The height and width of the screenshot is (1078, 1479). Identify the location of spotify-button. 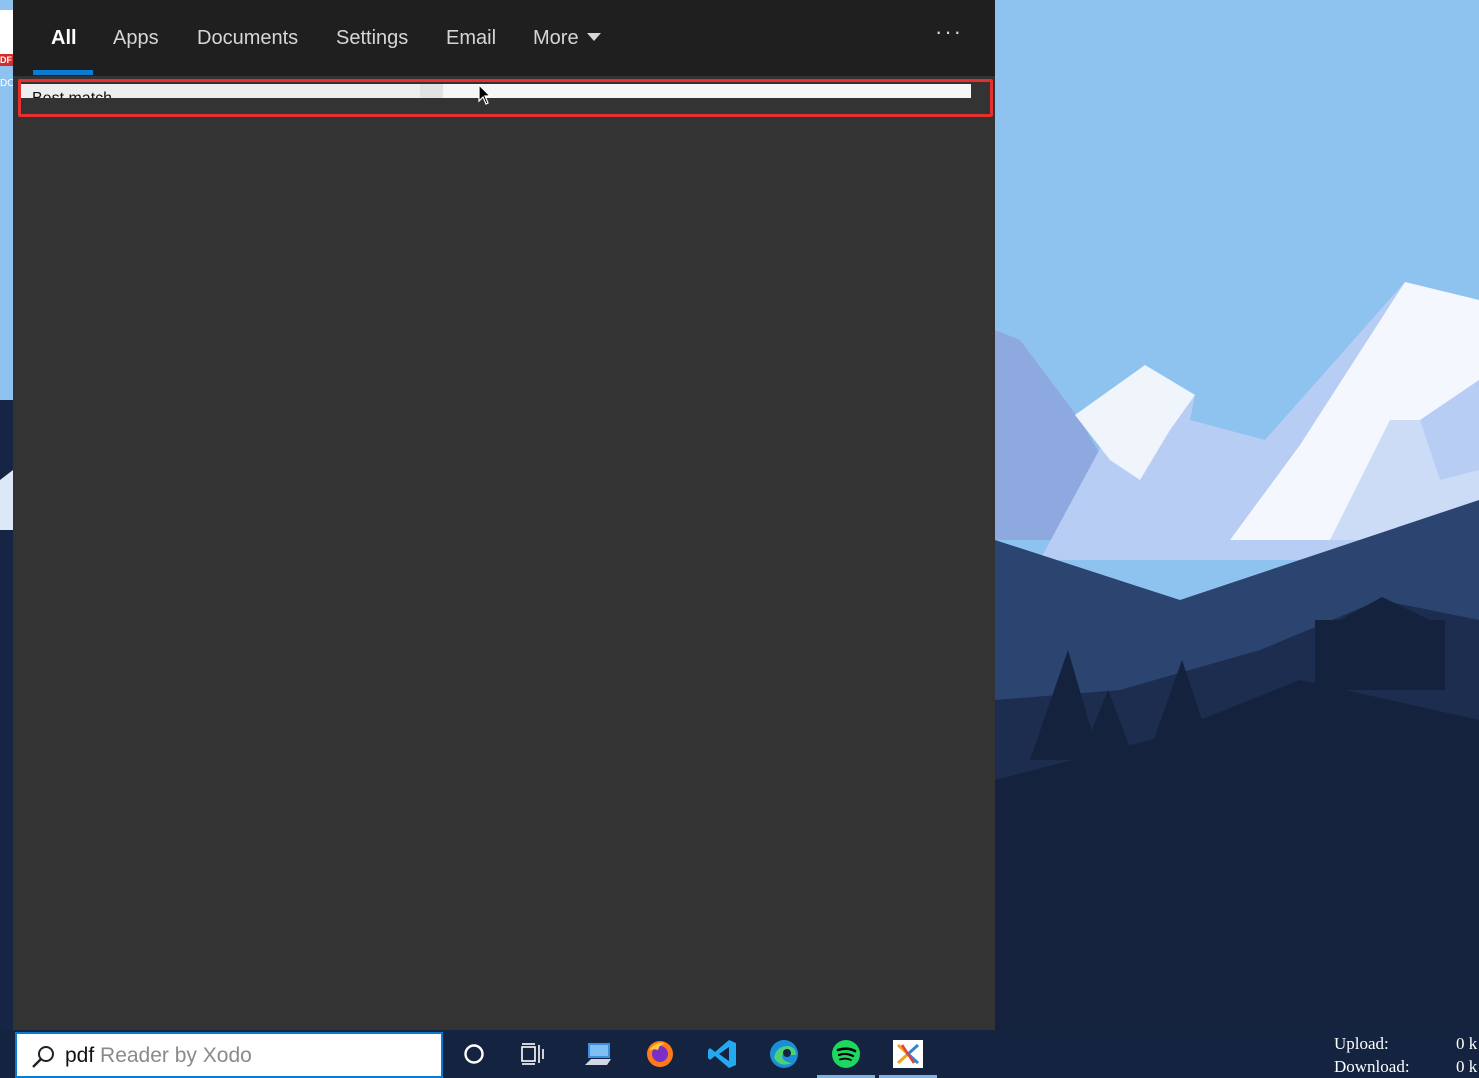
(846, 1054).